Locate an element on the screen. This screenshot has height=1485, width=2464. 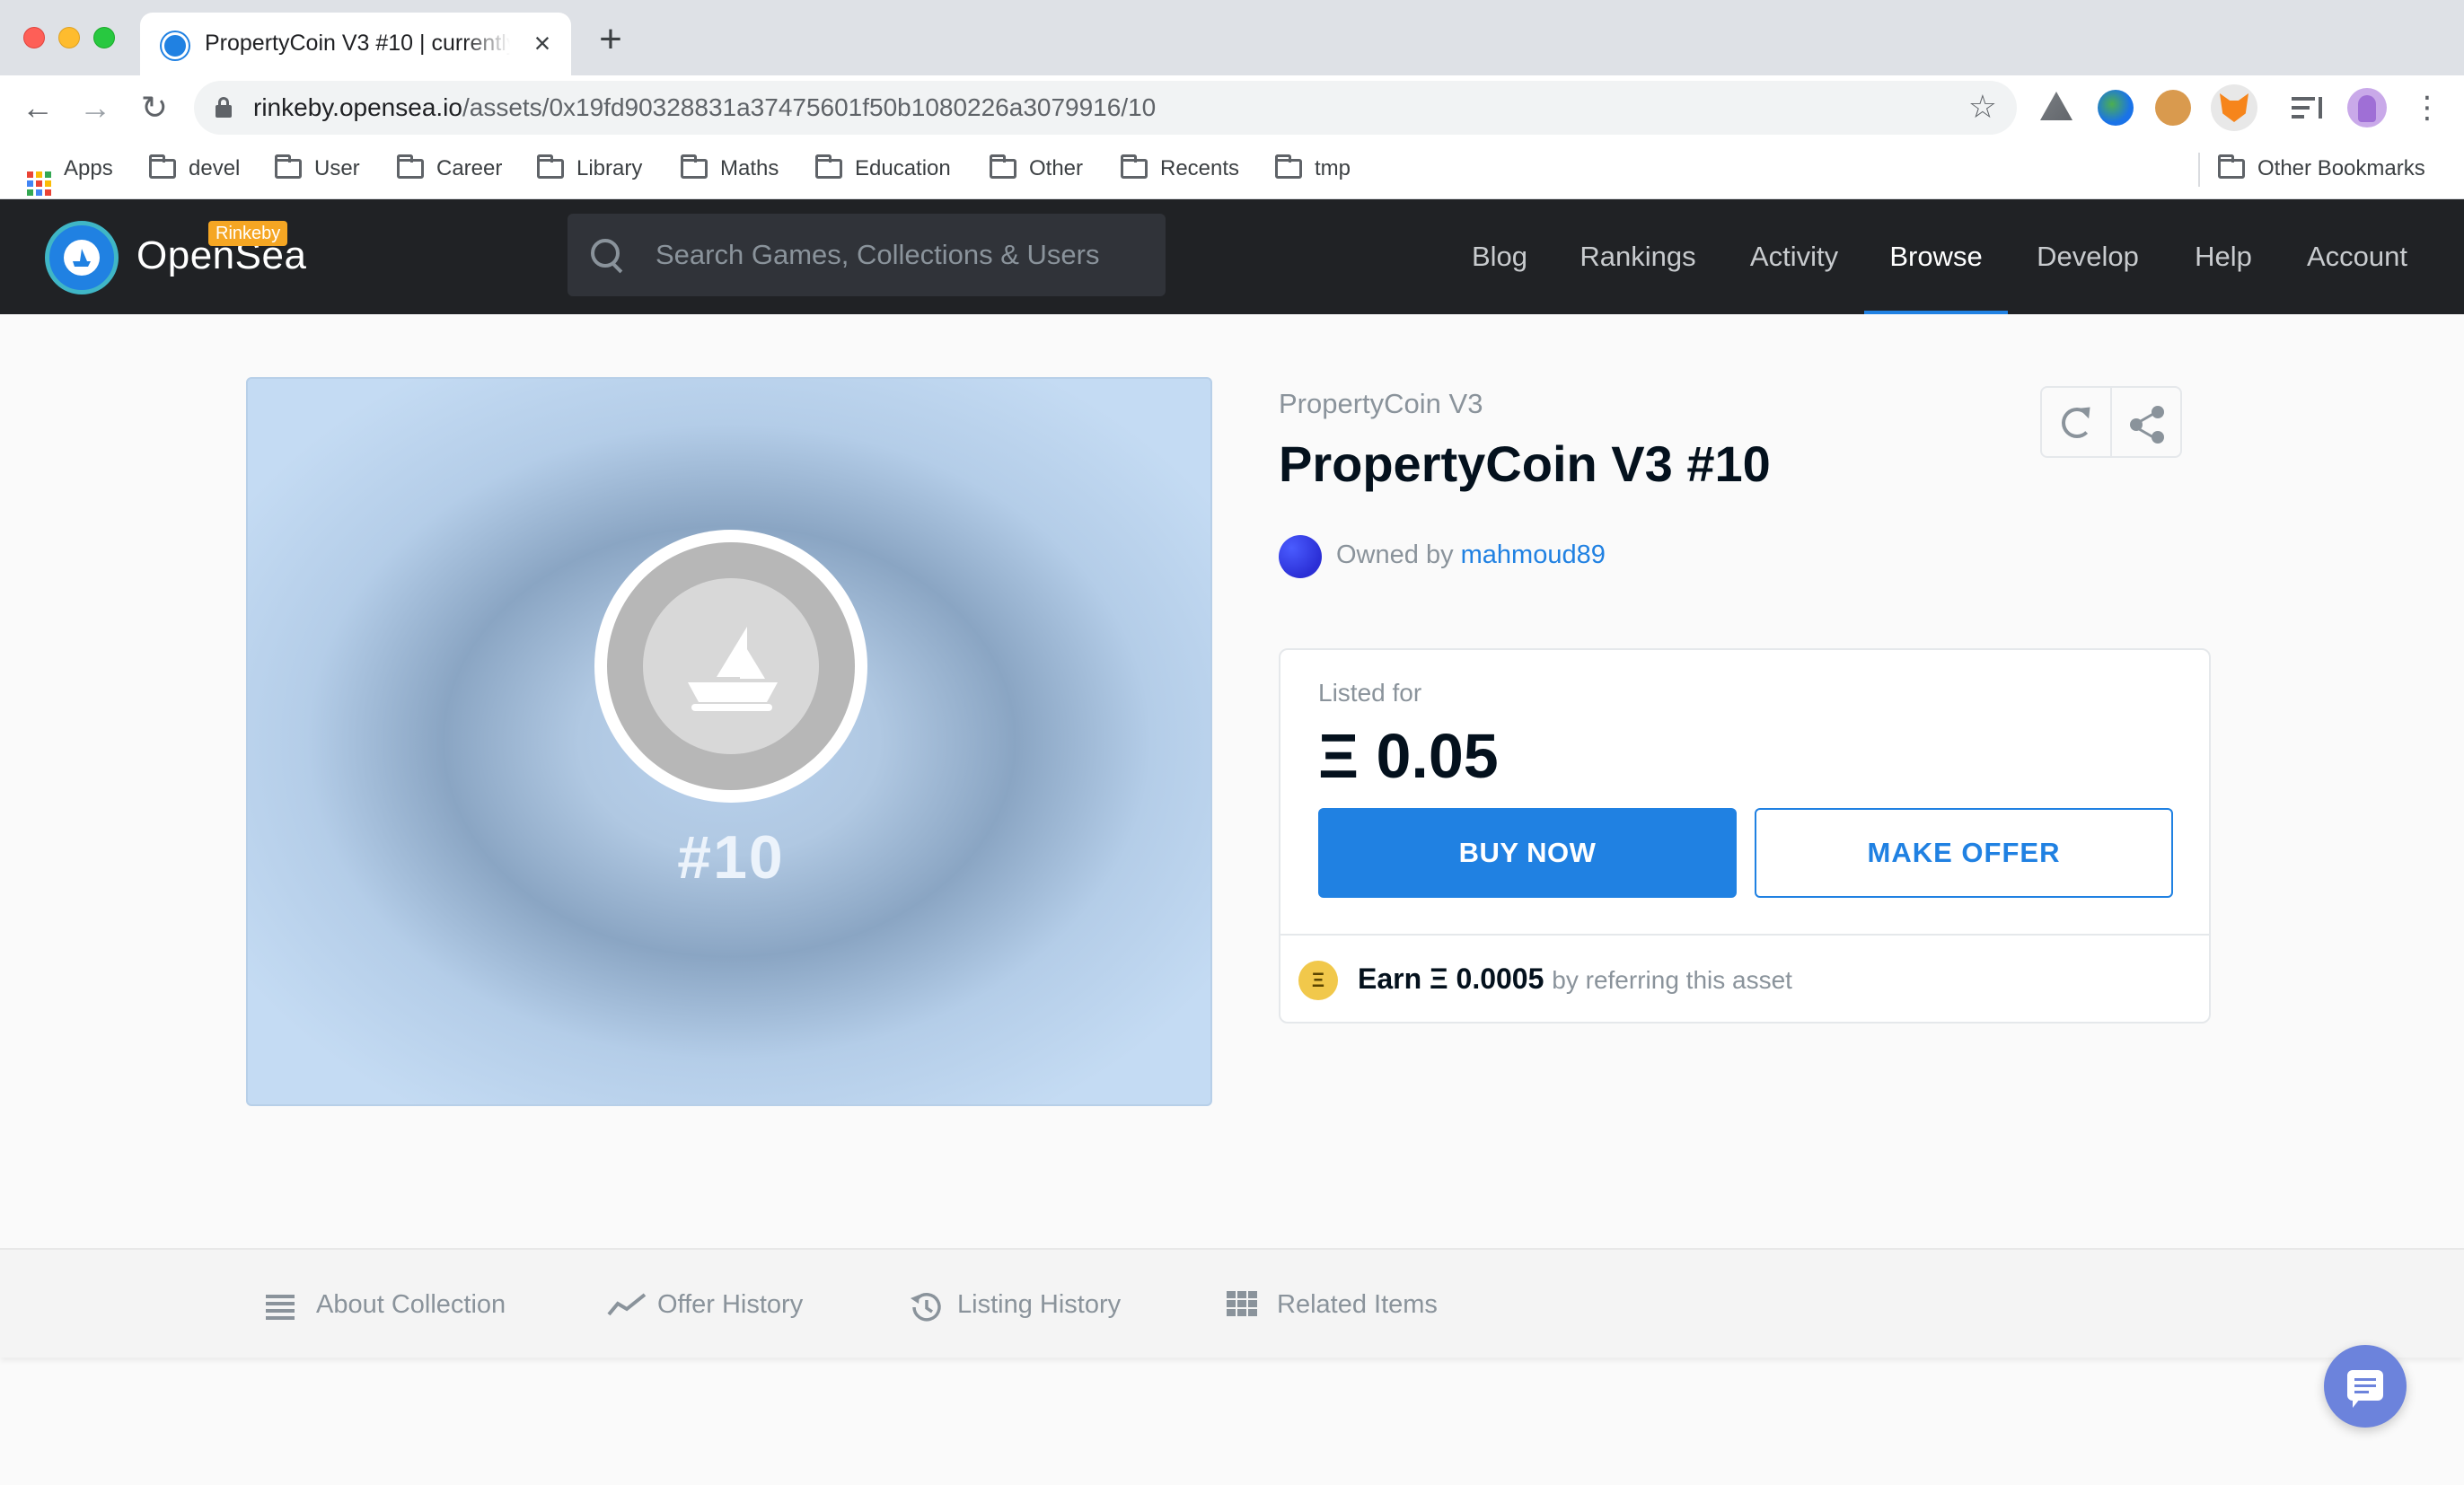
chat-bubble-icon is located at coordinates (2365, 1389).